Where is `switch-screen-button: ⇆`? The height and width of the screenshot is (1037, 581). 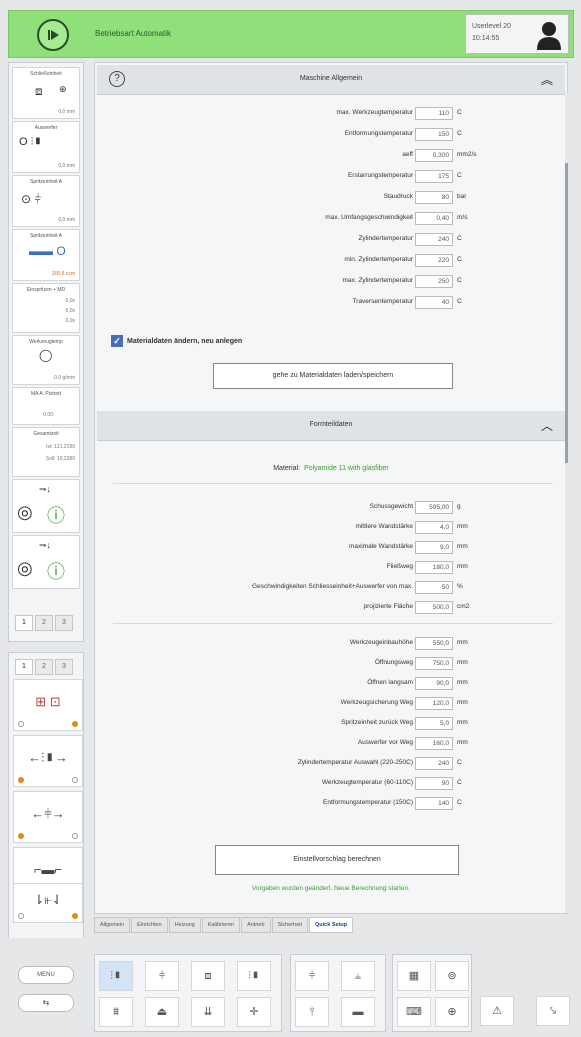 switch-screen-button: ⇆ is located at coordinates (46, 1003).